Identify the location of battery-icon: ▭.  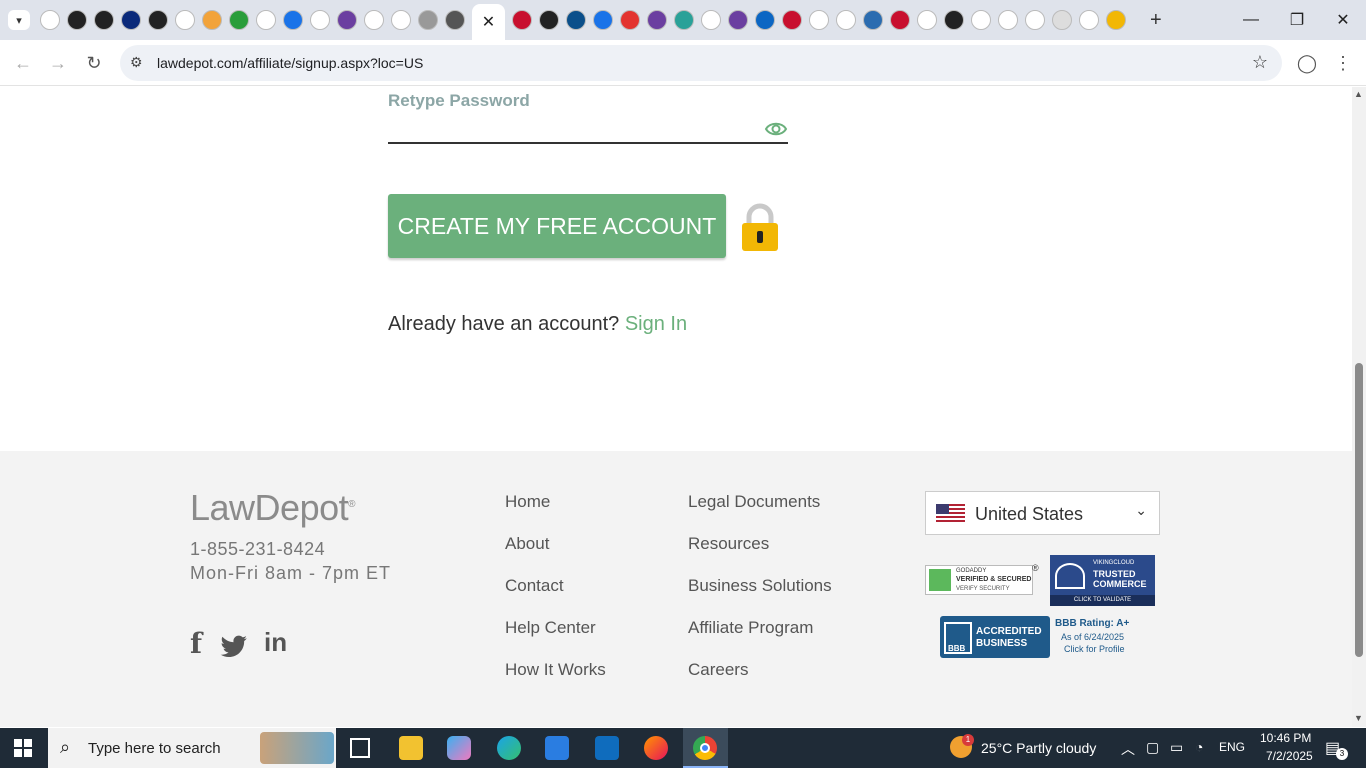
(1176, 747).